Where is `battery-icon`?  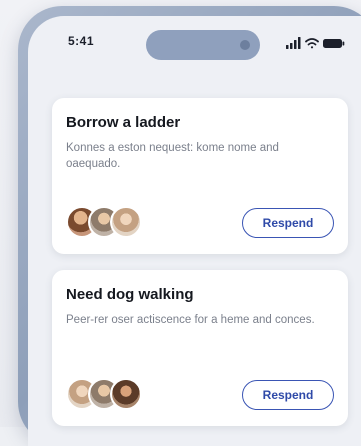 battery-icon is located at coordinates (334, 43).